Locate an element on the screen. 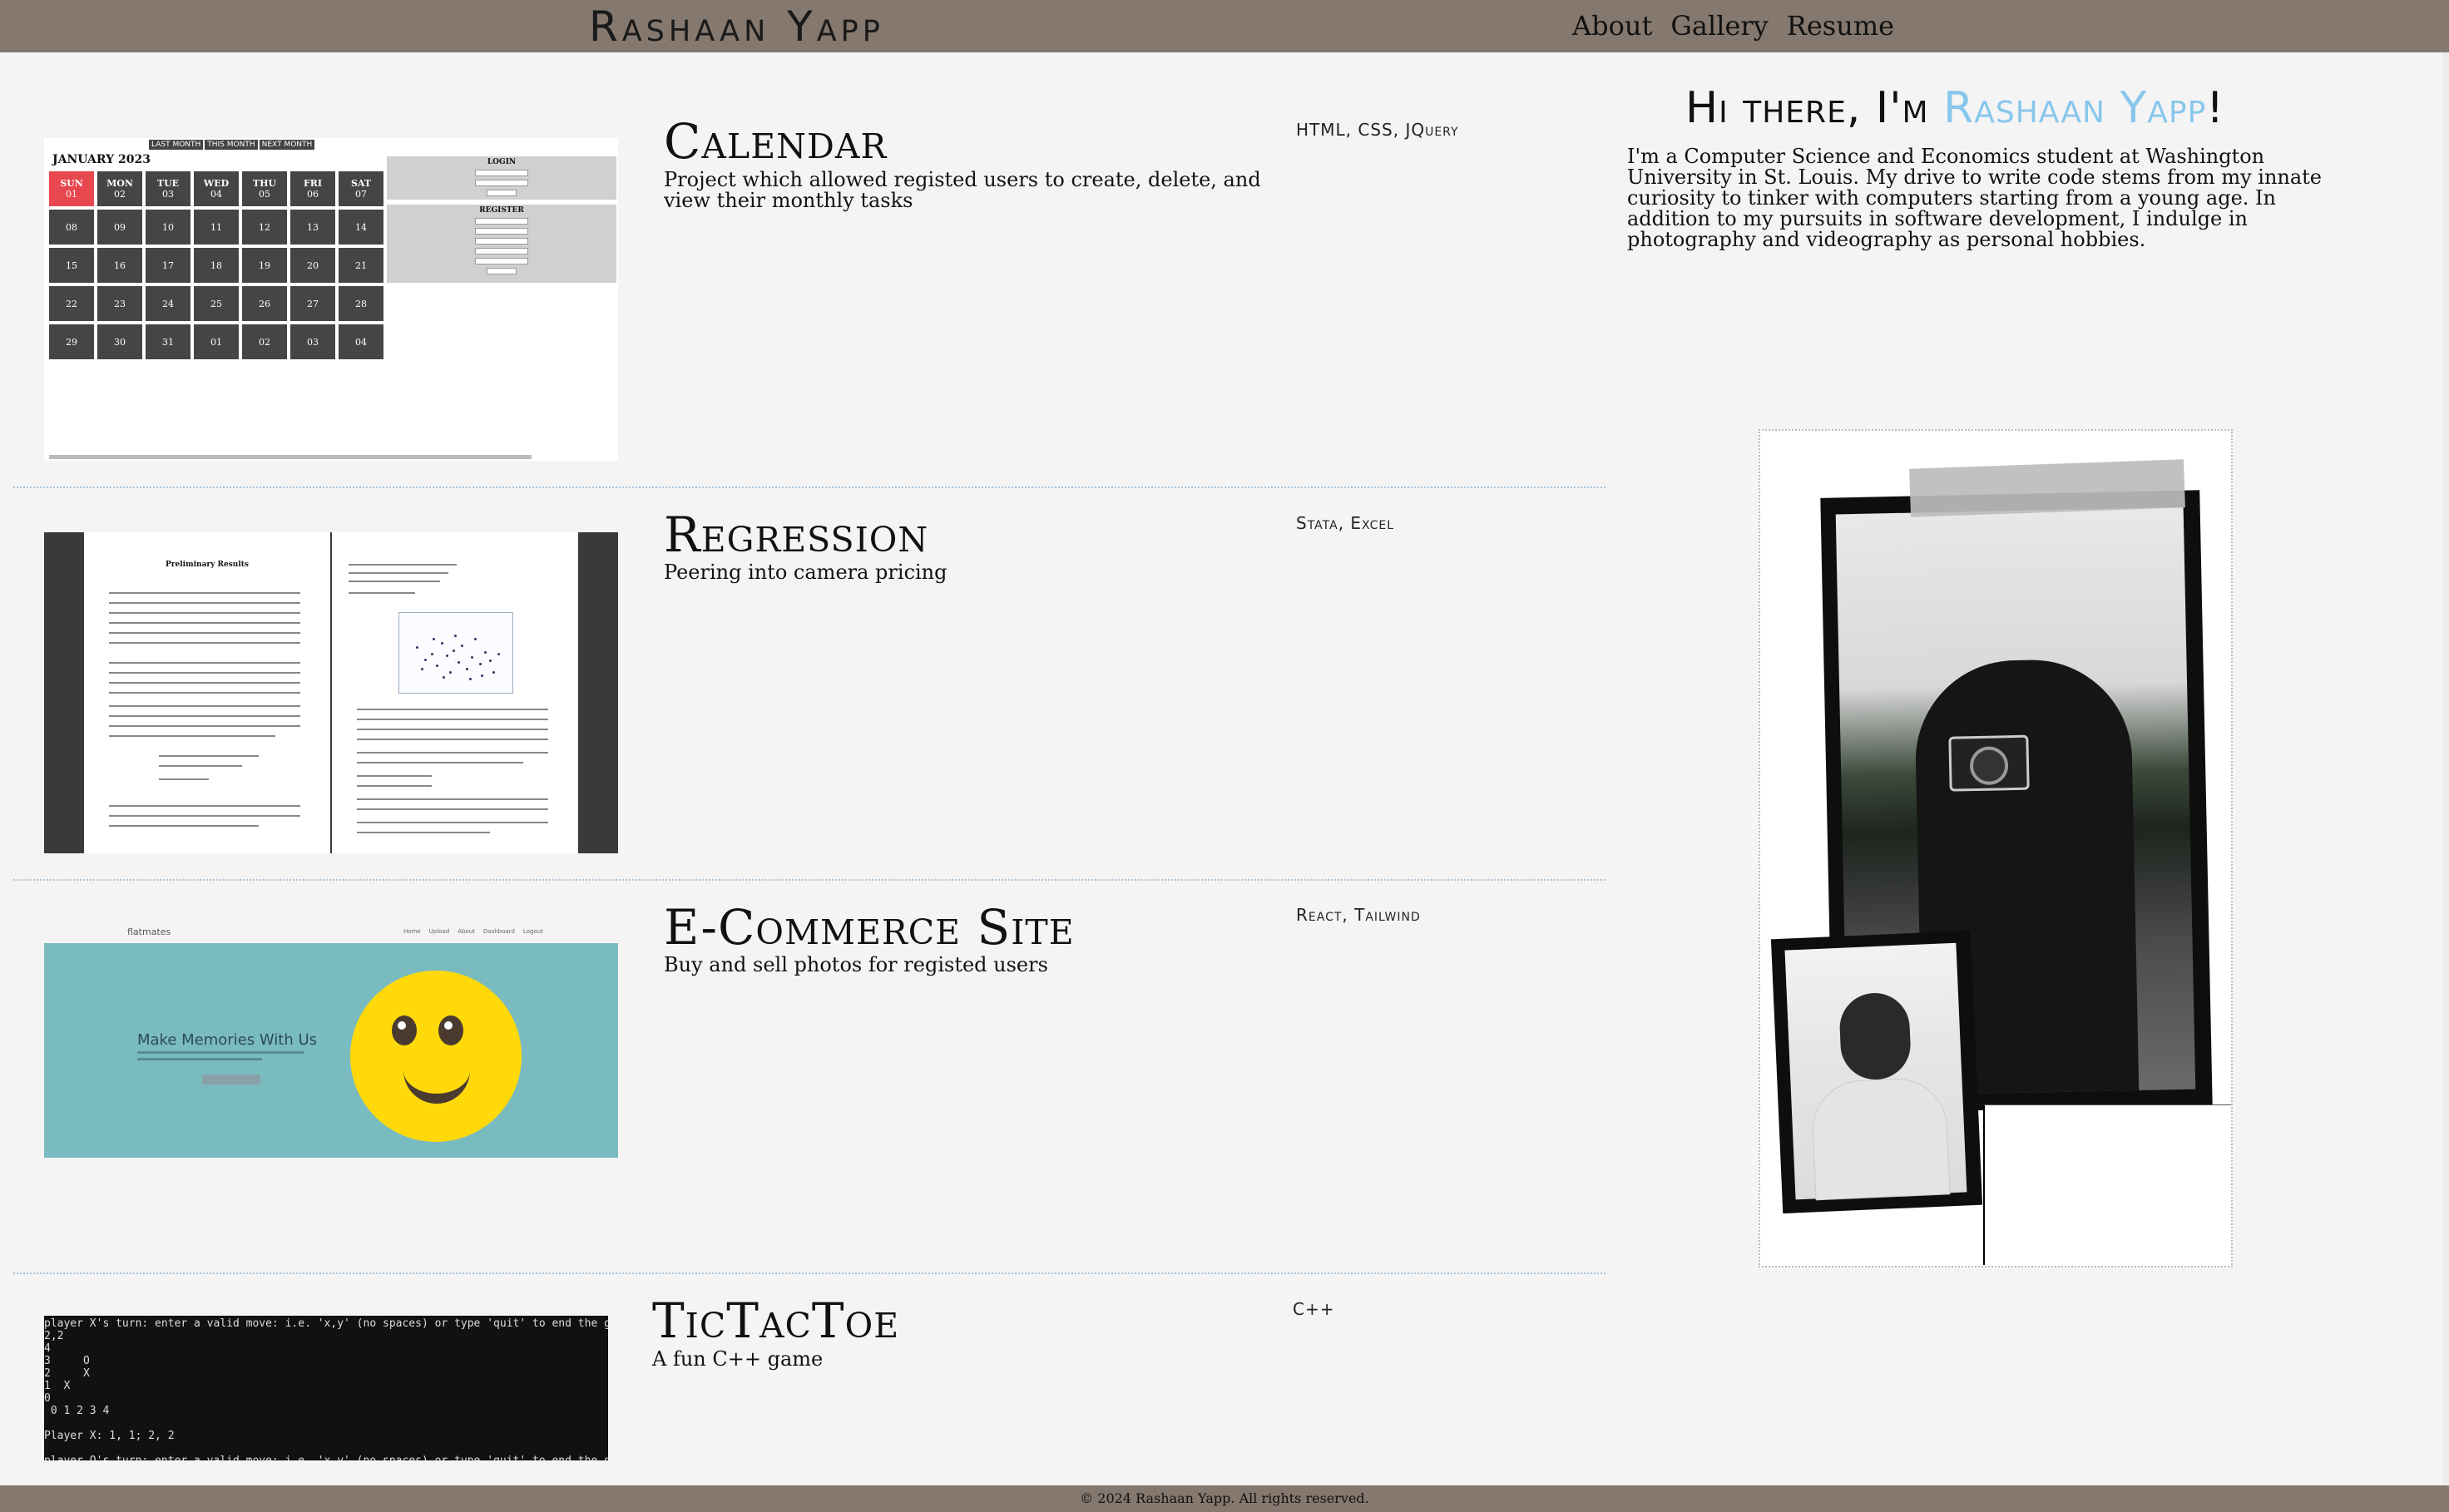 This screenshot has height=1512, width=2449. calendar-date-label: 04 is located at coordinates (216, 194).